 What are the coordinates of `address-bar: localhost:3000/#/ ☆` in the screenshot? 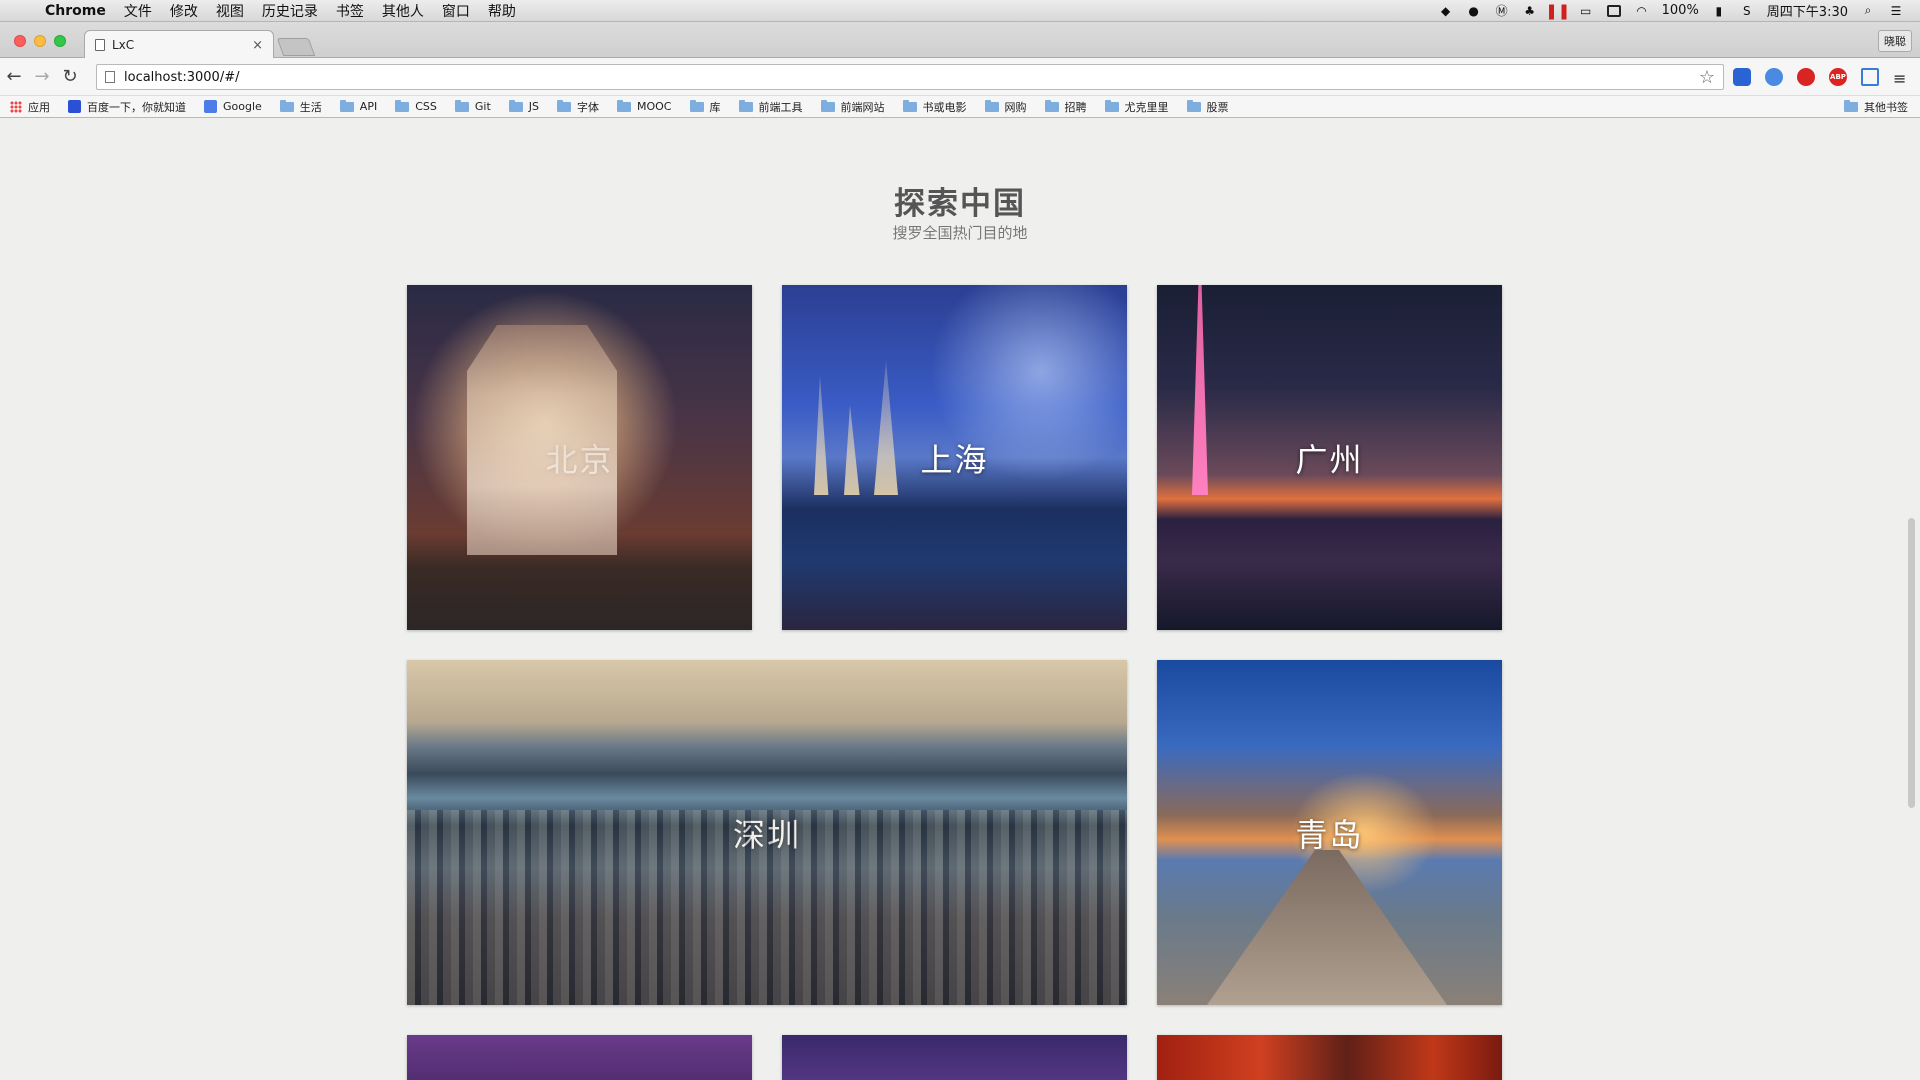 It's located at (910, 77).